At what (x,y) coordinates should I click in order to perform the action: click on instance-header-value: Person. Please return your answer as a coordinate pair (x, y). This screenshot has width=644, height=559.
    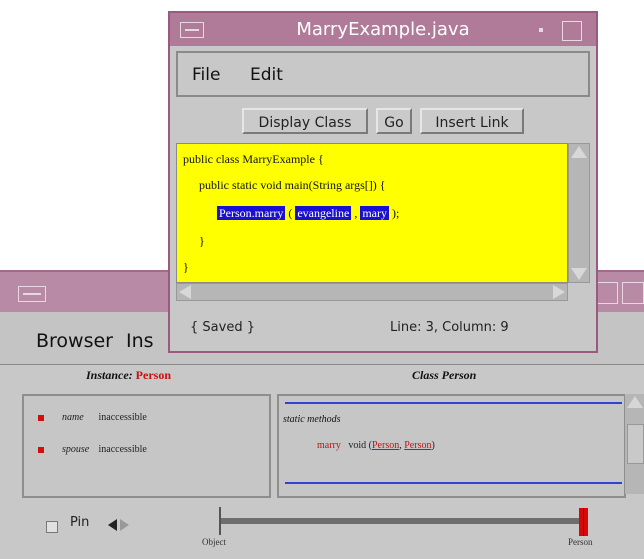
    Looking at the image, I should click on (153, 375).